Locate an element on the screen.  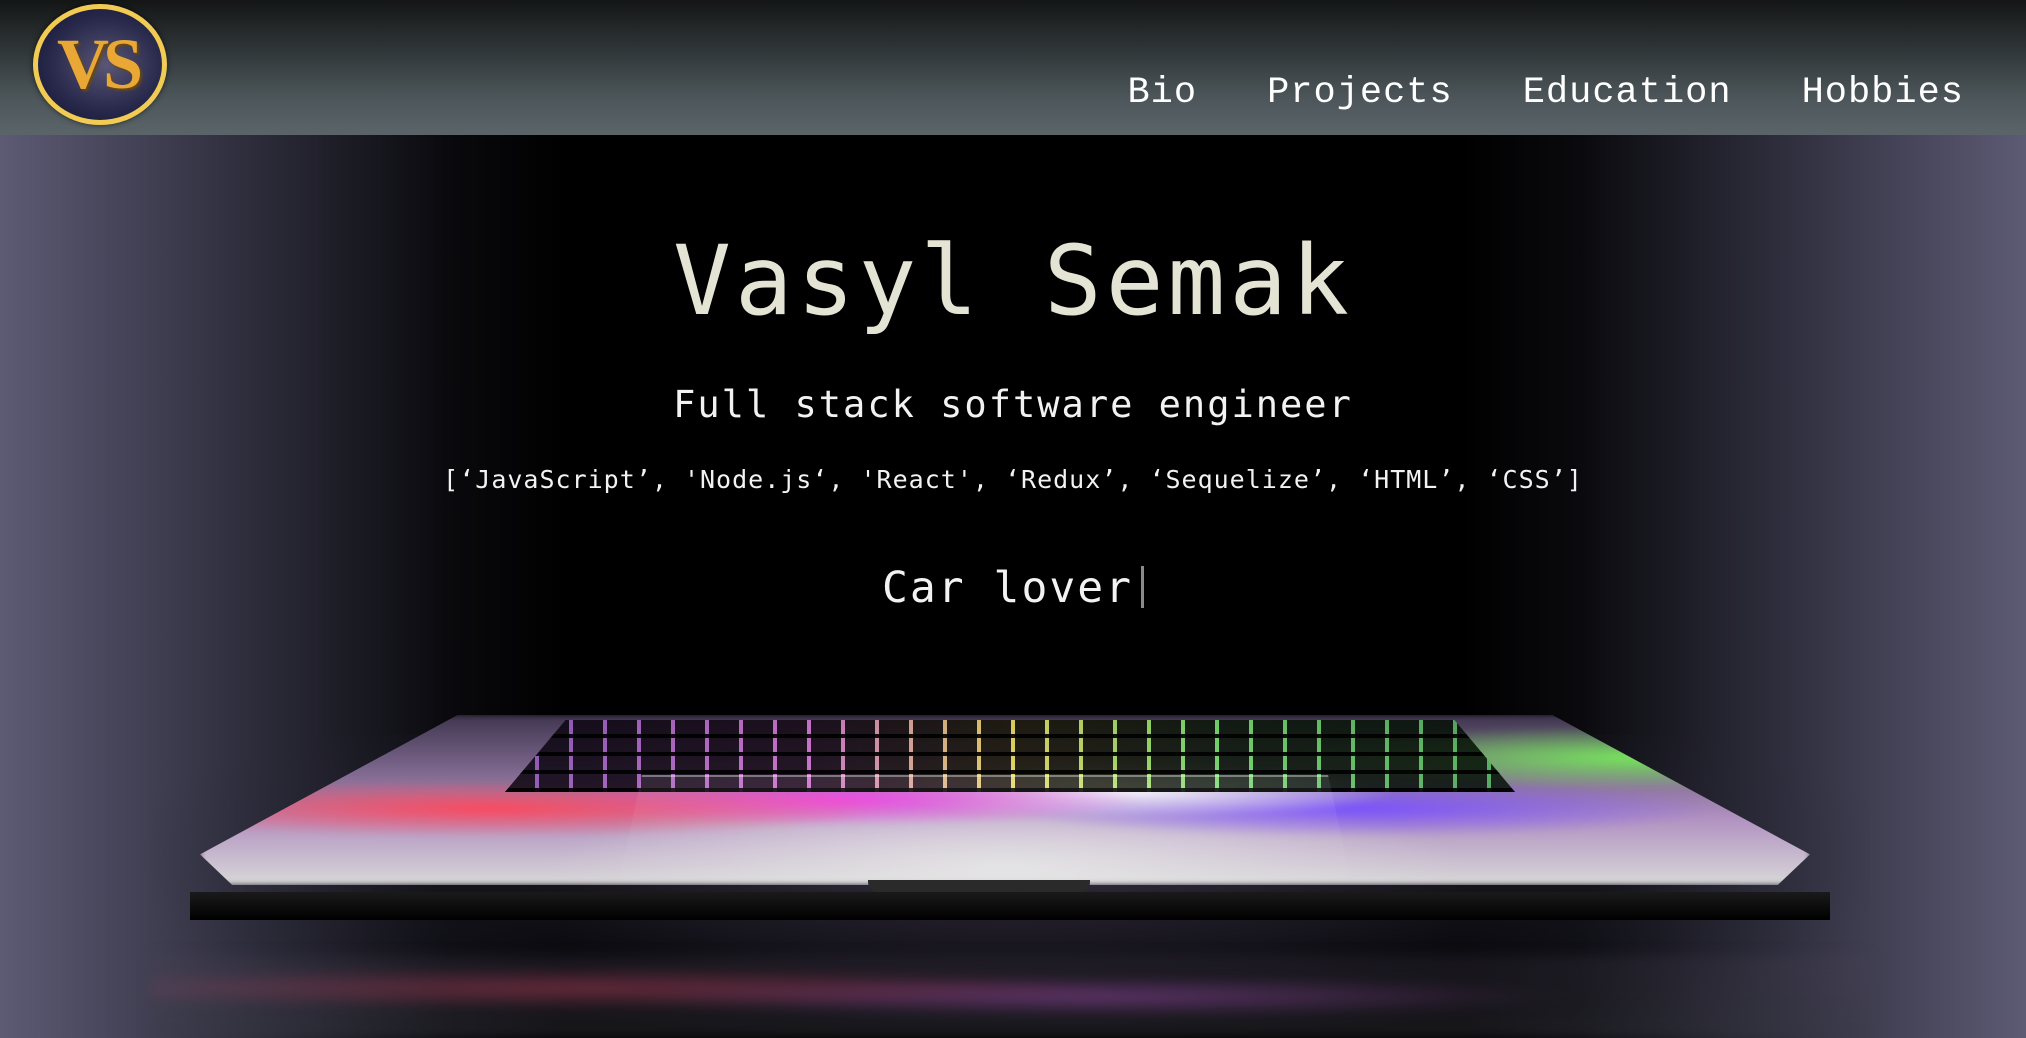
site-logo: VS is located at coordinates (100, 64).